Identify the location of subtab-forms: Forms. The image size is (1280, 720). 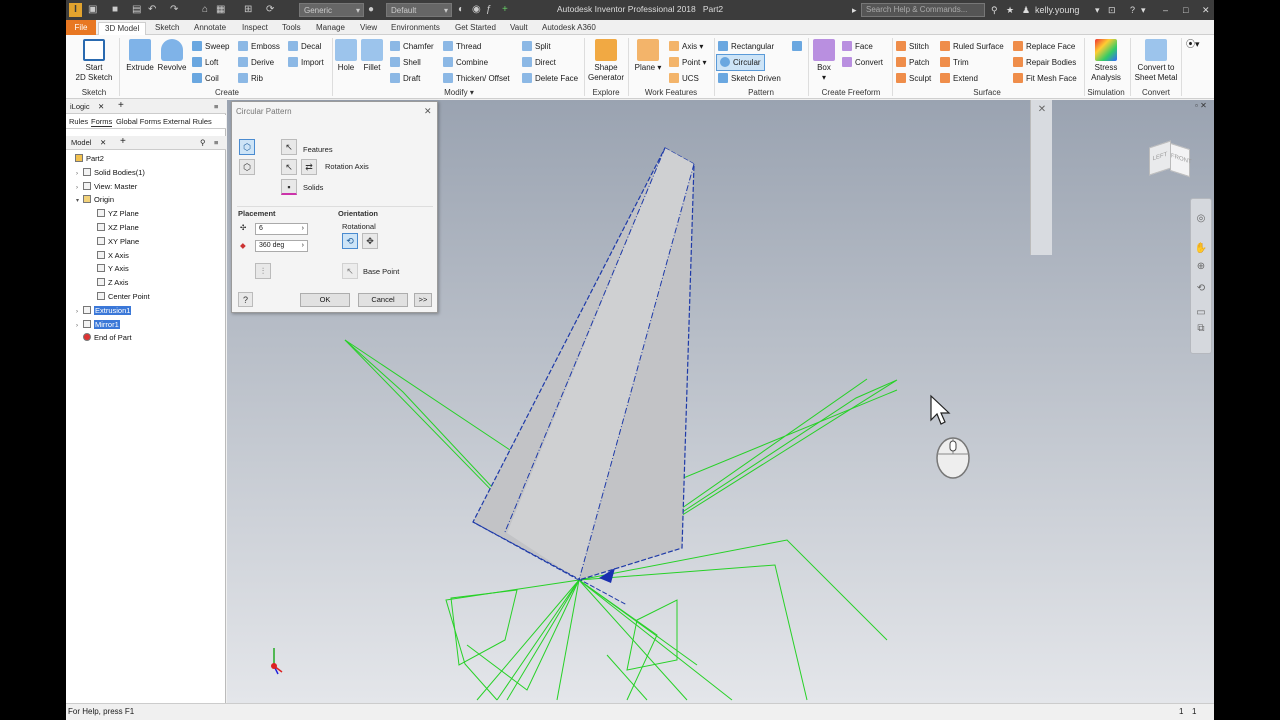
(102, 122).